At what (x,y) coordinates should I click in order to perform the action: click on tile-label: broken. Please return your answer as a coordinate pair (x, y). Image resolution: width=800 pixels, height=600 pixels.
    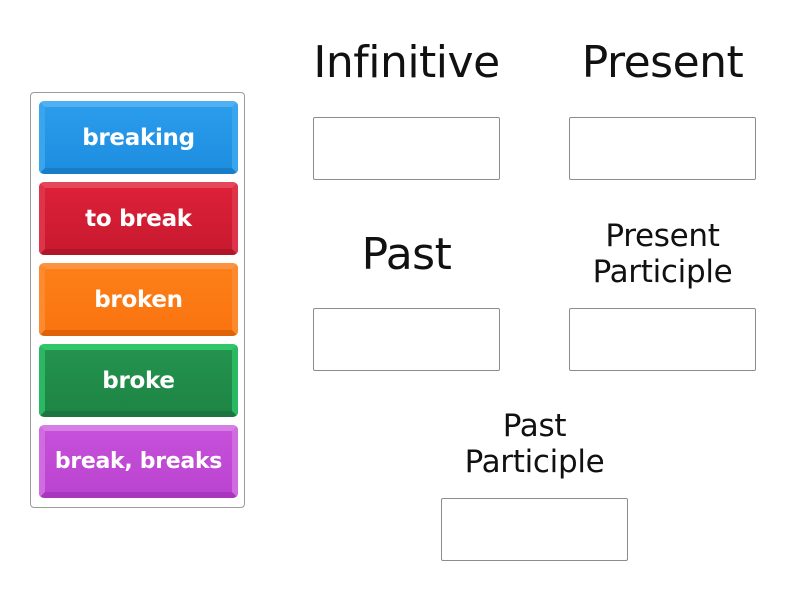
    Looking at the image, I should click on (138, 299).